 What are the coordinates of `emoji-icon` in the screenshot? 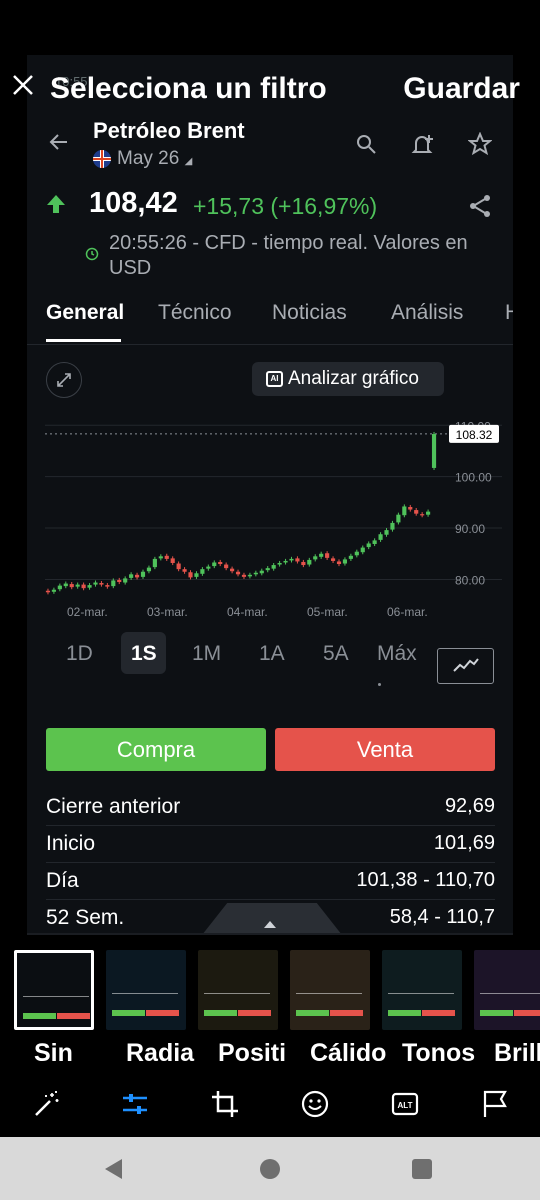 It's located at (315, 1104).